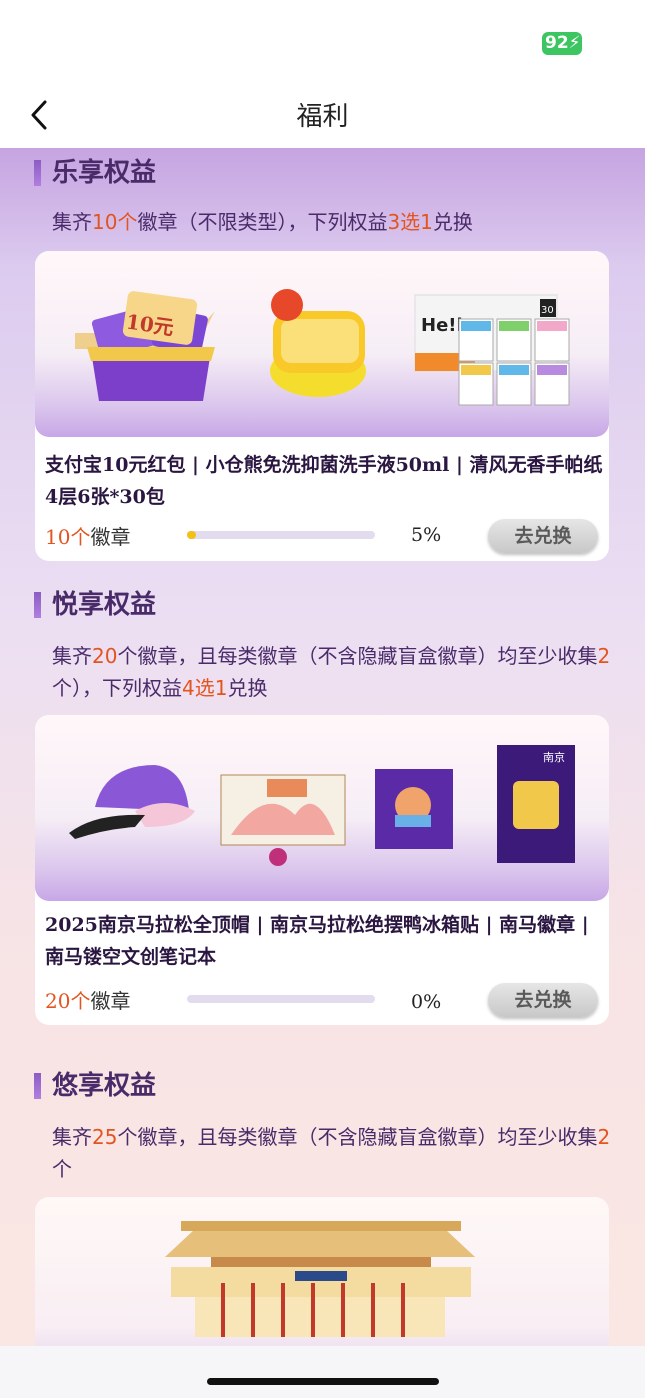  Describe the element at coordinates (331, 1153) in the screenshot. I see `section-desc-youxiang: 集齐25个徽章，且每类徽章（不含隐藏盲盒徽章）均至少收集2个` at that location.